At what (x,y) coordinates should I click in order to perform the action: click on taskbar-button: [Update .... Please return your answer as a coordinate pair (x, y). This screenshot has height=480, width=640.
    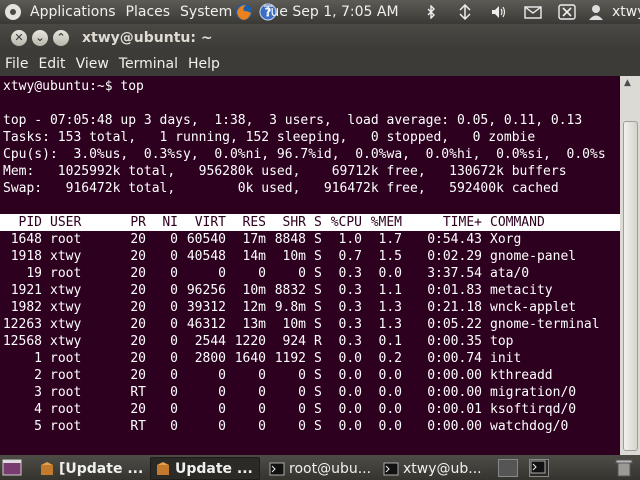
    Looking at the image, I should click on (91, 468).